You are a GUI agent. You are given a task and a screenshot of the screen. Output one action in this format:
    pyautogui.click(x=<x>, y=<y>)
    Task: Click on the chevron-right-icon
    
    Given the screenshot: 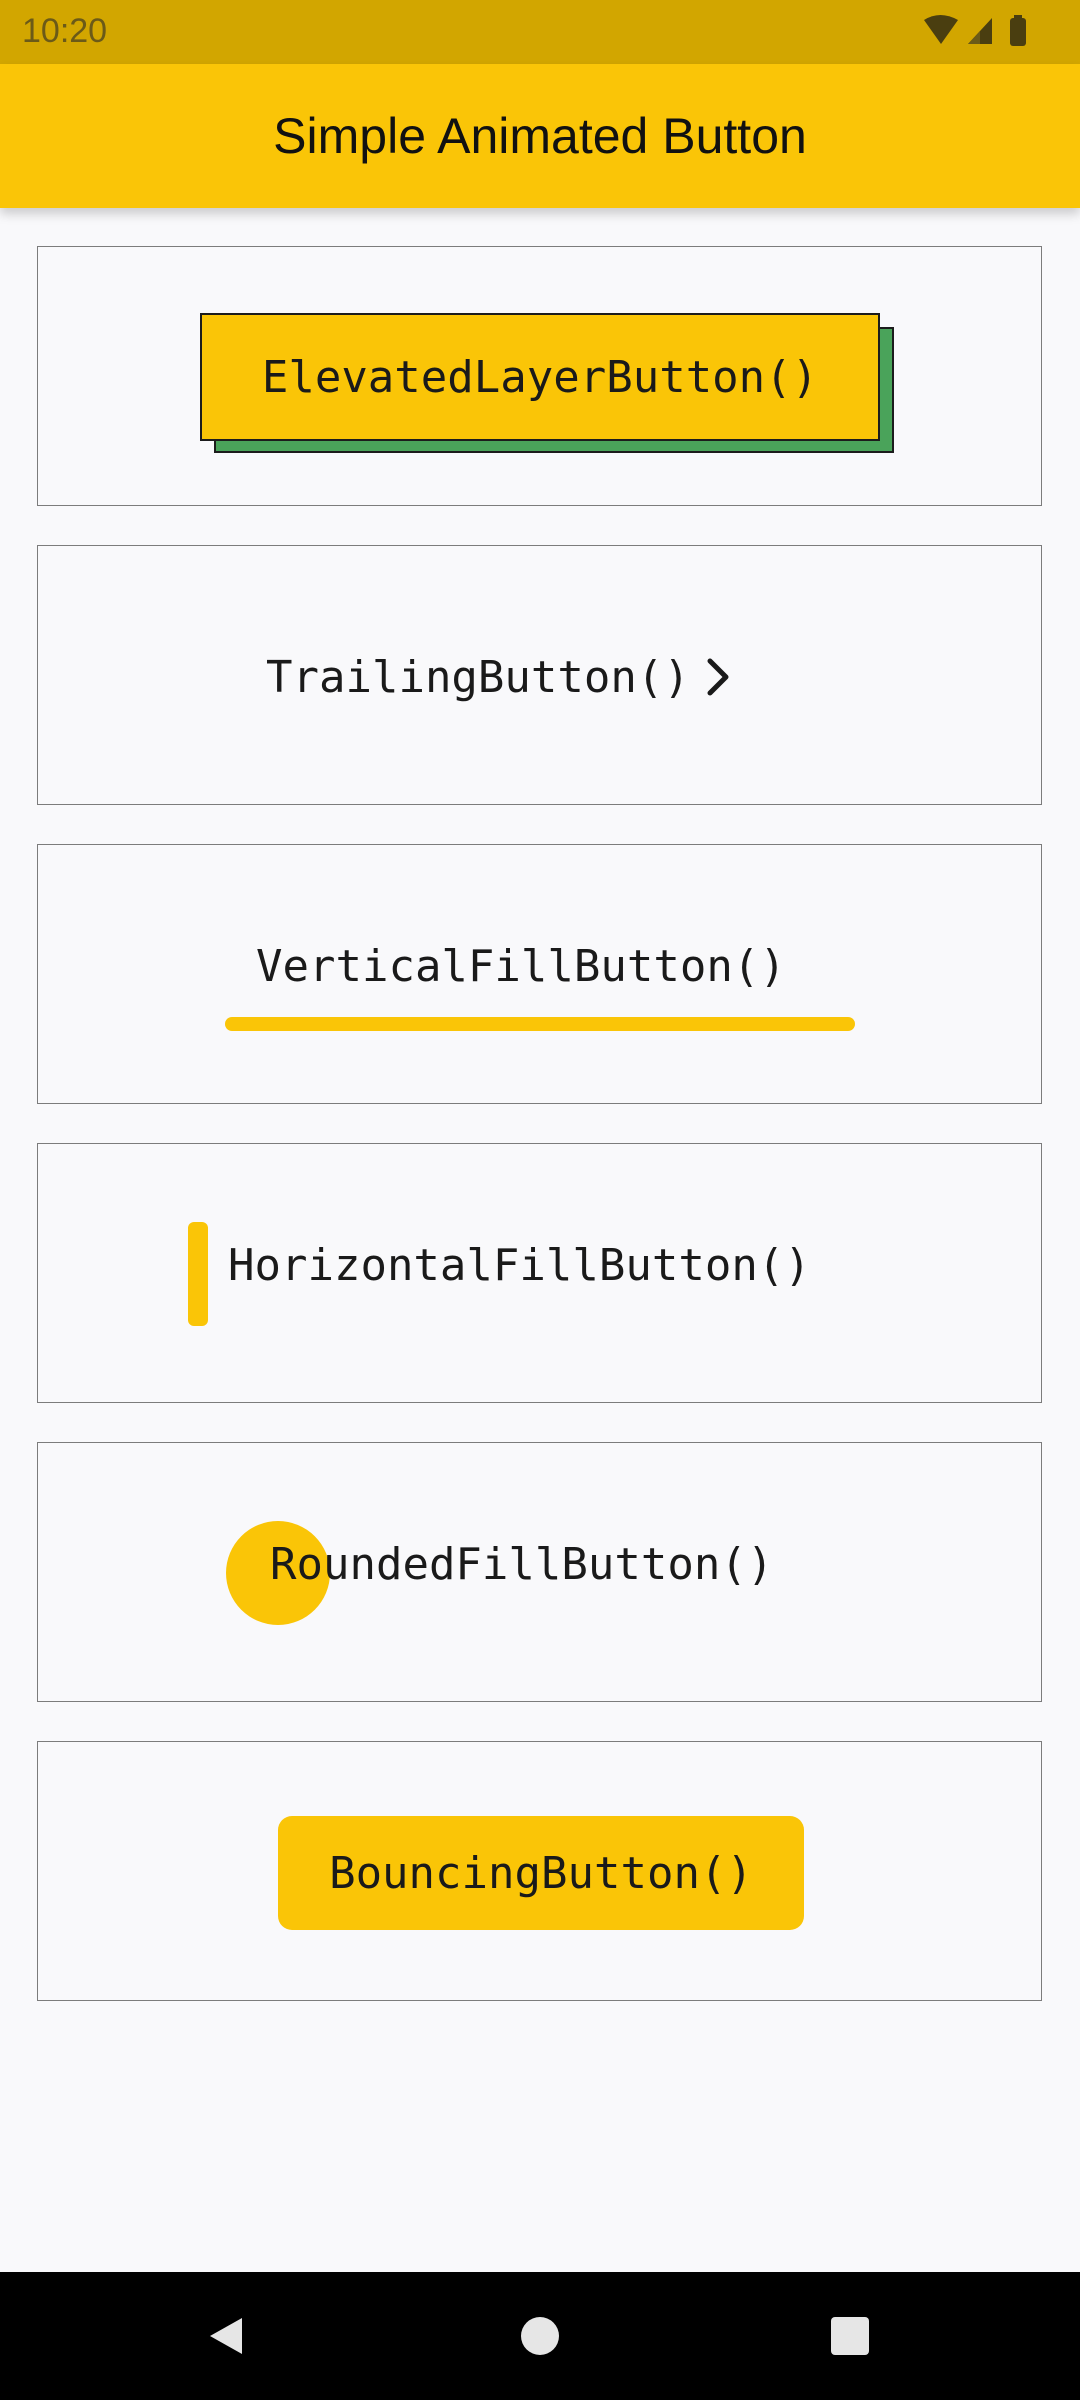 What is the action you would take?
    pyautogui.click(x=718, y=677)
    